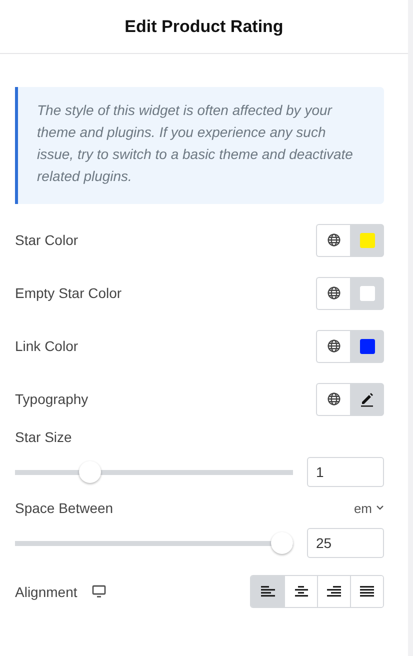  I want to click on unit-dropdown: em, so click(369, 508).